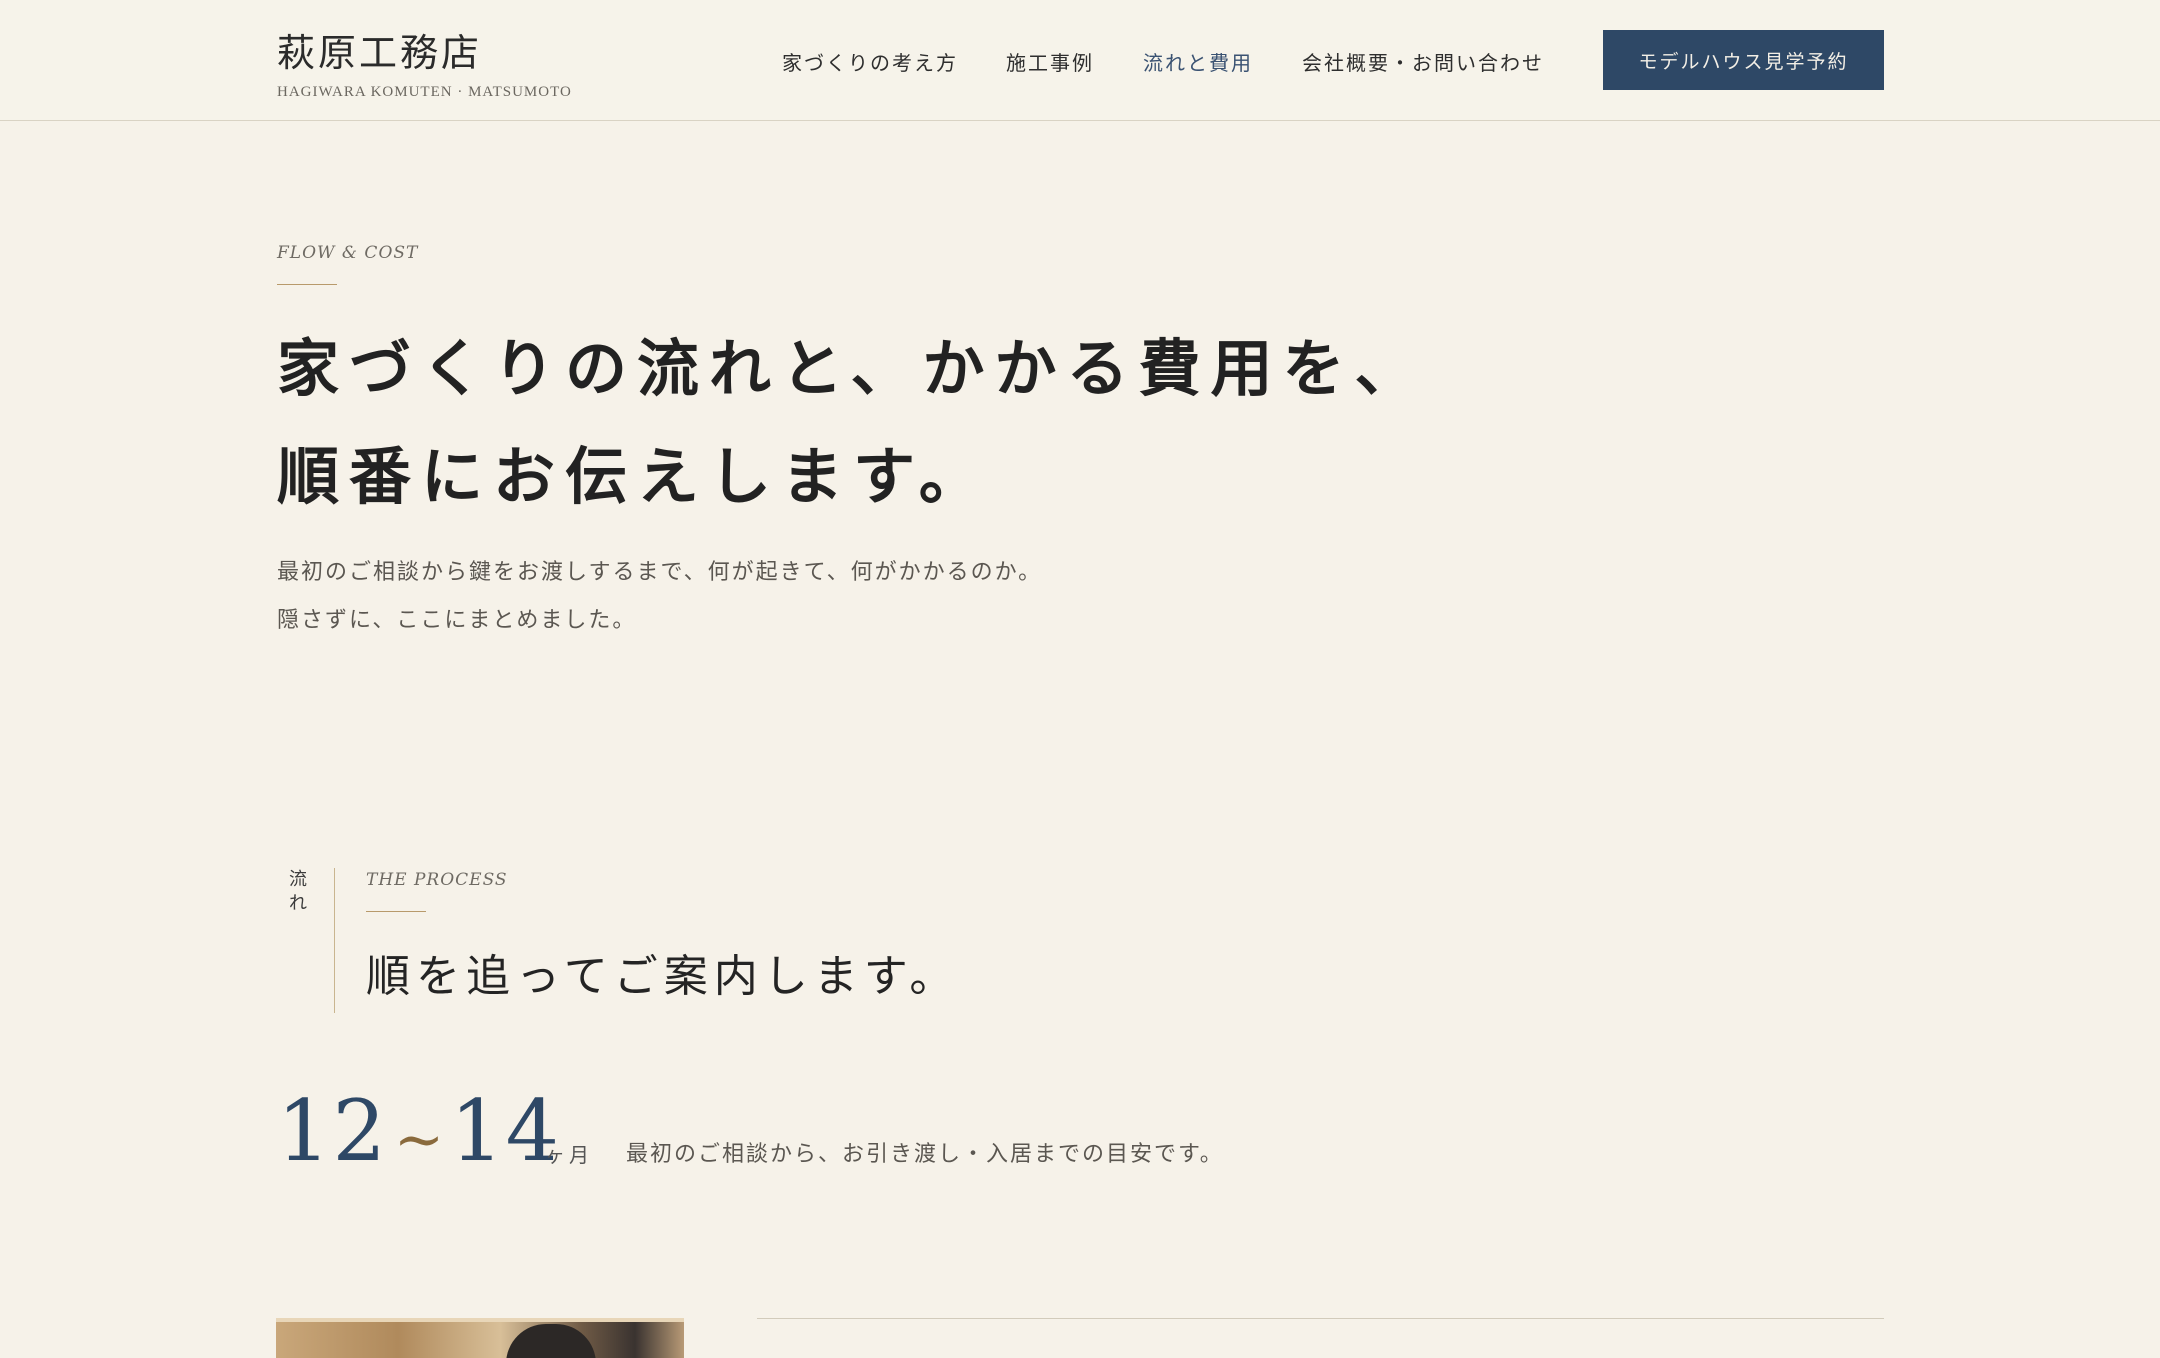 The image size is (2160, 1358). Describe the element at coordinates (424, 92) in the screenshot. I see `logo-subtitle: HAGIWARA KOMUTEN · MATSUMOTO` at that location.